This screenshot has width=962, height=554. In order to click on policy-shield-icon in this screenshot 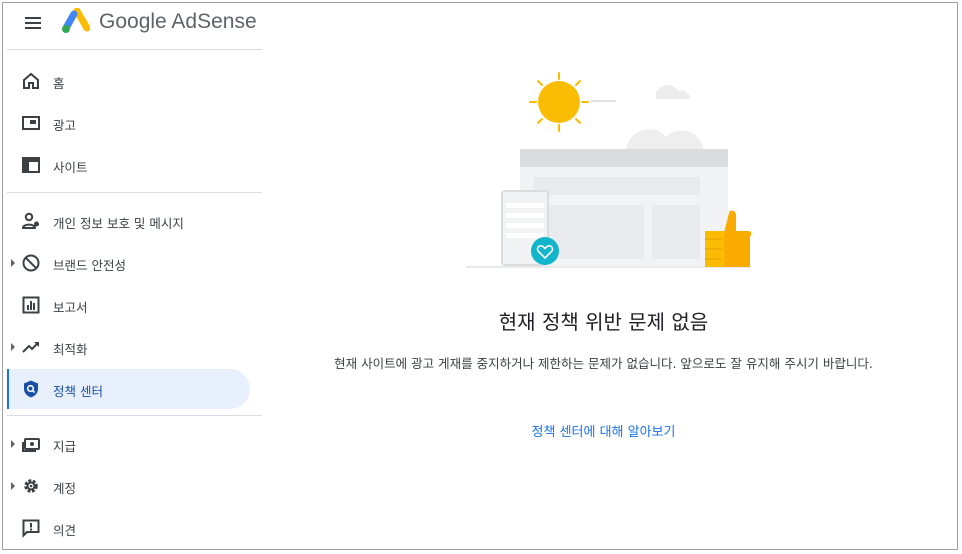, I will do `click(31, 389)`.